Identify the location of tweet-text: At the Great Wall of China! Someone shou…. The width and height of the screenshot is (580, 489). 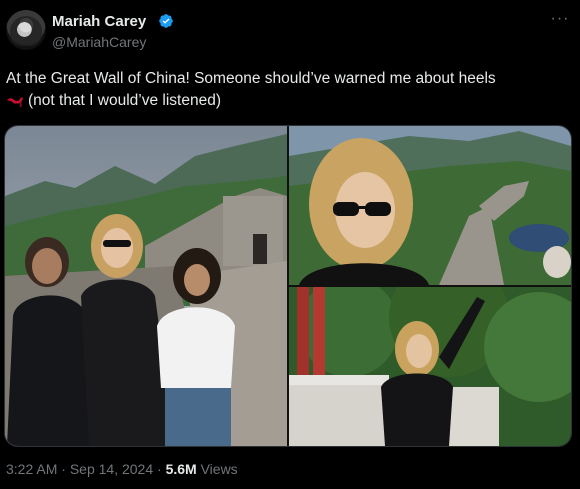
(289, 90).